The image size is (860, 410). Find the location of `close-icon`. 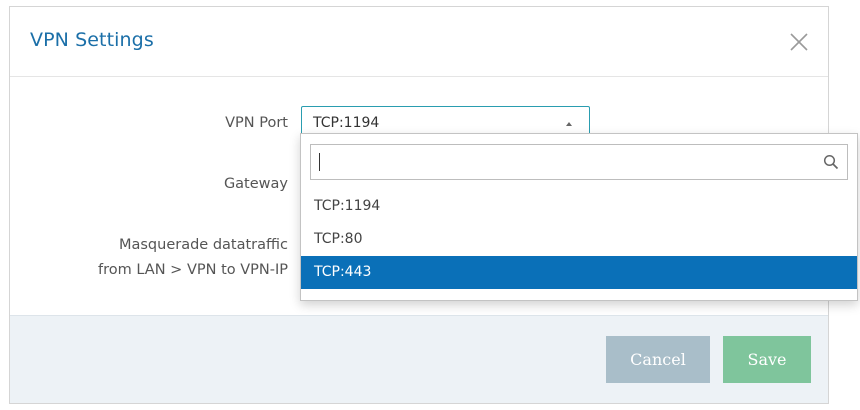

close-icon is located at coordinates (799, 42).